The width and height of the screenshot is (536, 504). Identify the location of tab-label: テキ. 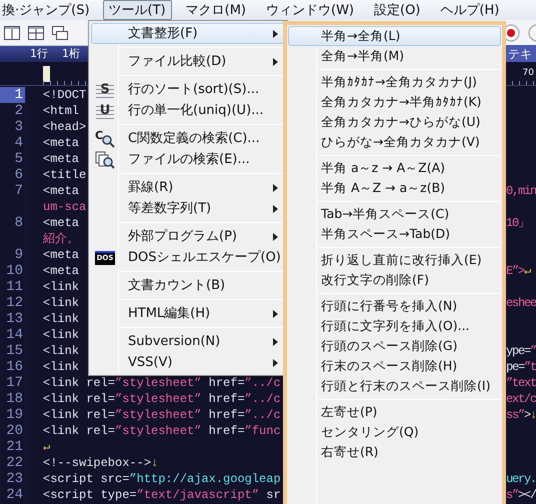
(521, 54).